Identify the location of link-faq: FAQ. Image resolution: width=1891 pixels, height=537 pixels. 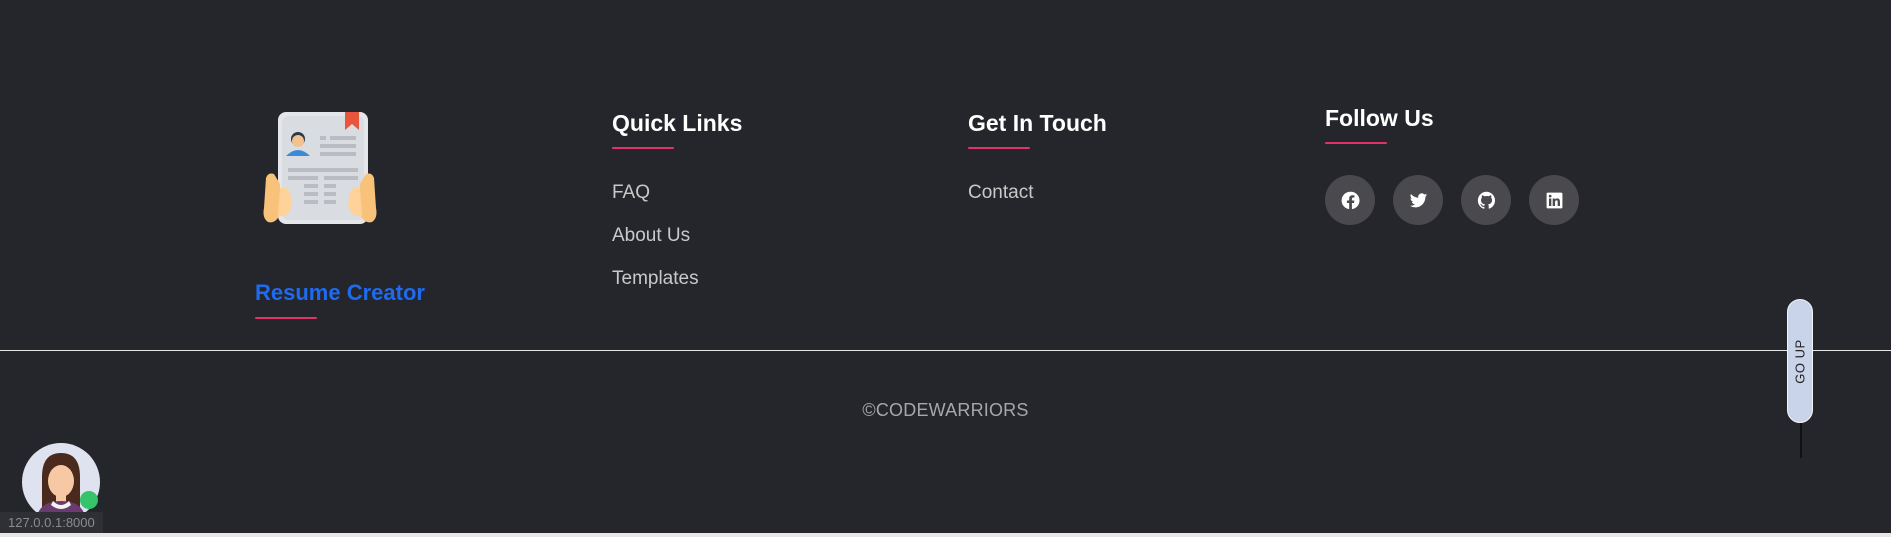
(762, 202).